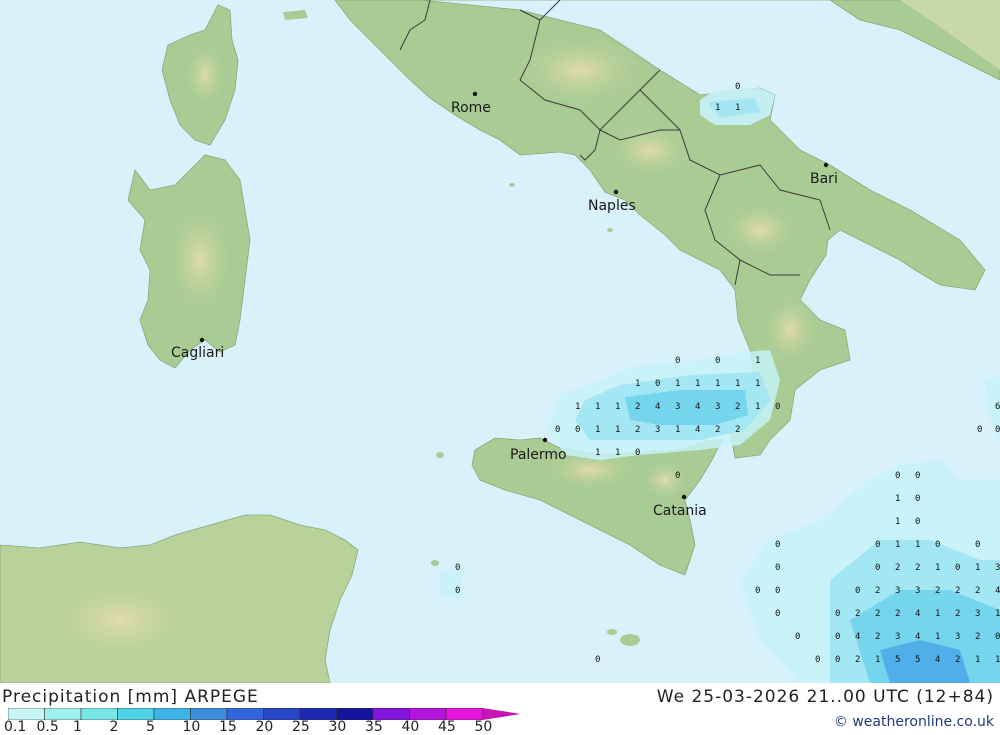 This screenshot has height=735, width=1000. Describe the element at coordinates (130, 697) in the screenshot. I see `map-title: Precipitation [mm] ARPEGE` at that location.